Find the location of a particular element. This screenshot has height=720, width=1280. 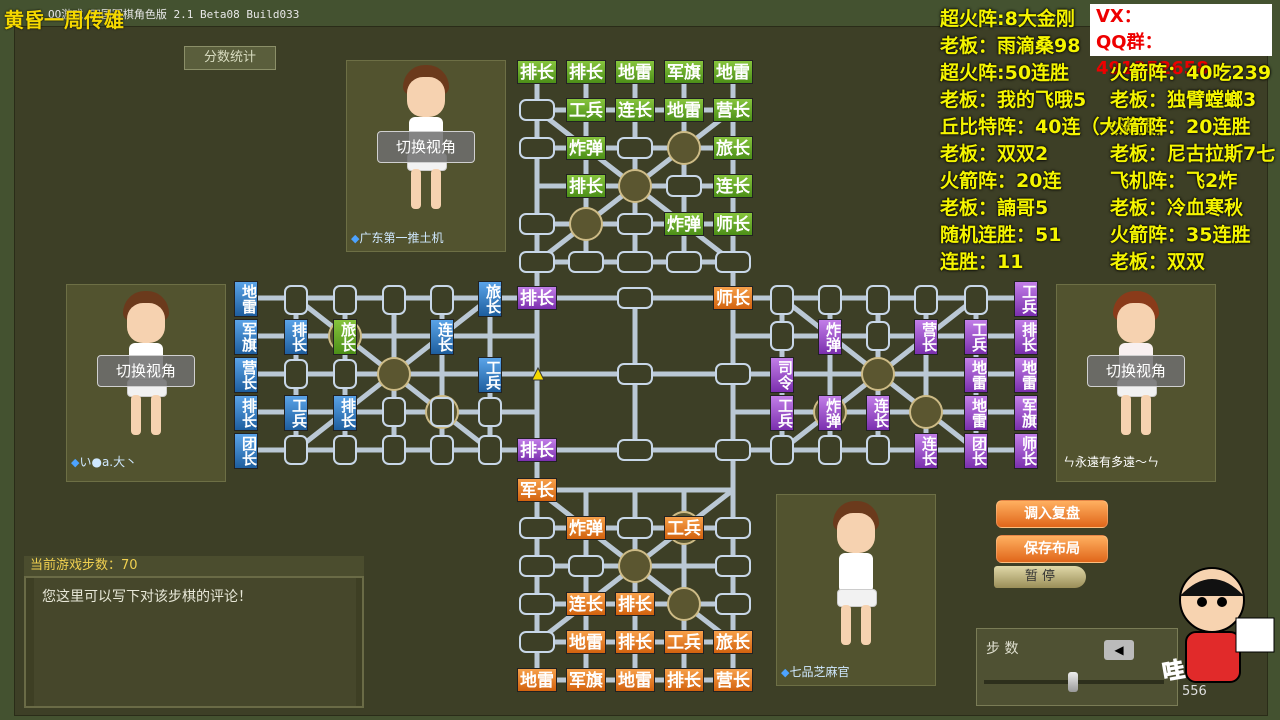

overlay-line: 老板：双双2 is located at coordinates (994, 154).